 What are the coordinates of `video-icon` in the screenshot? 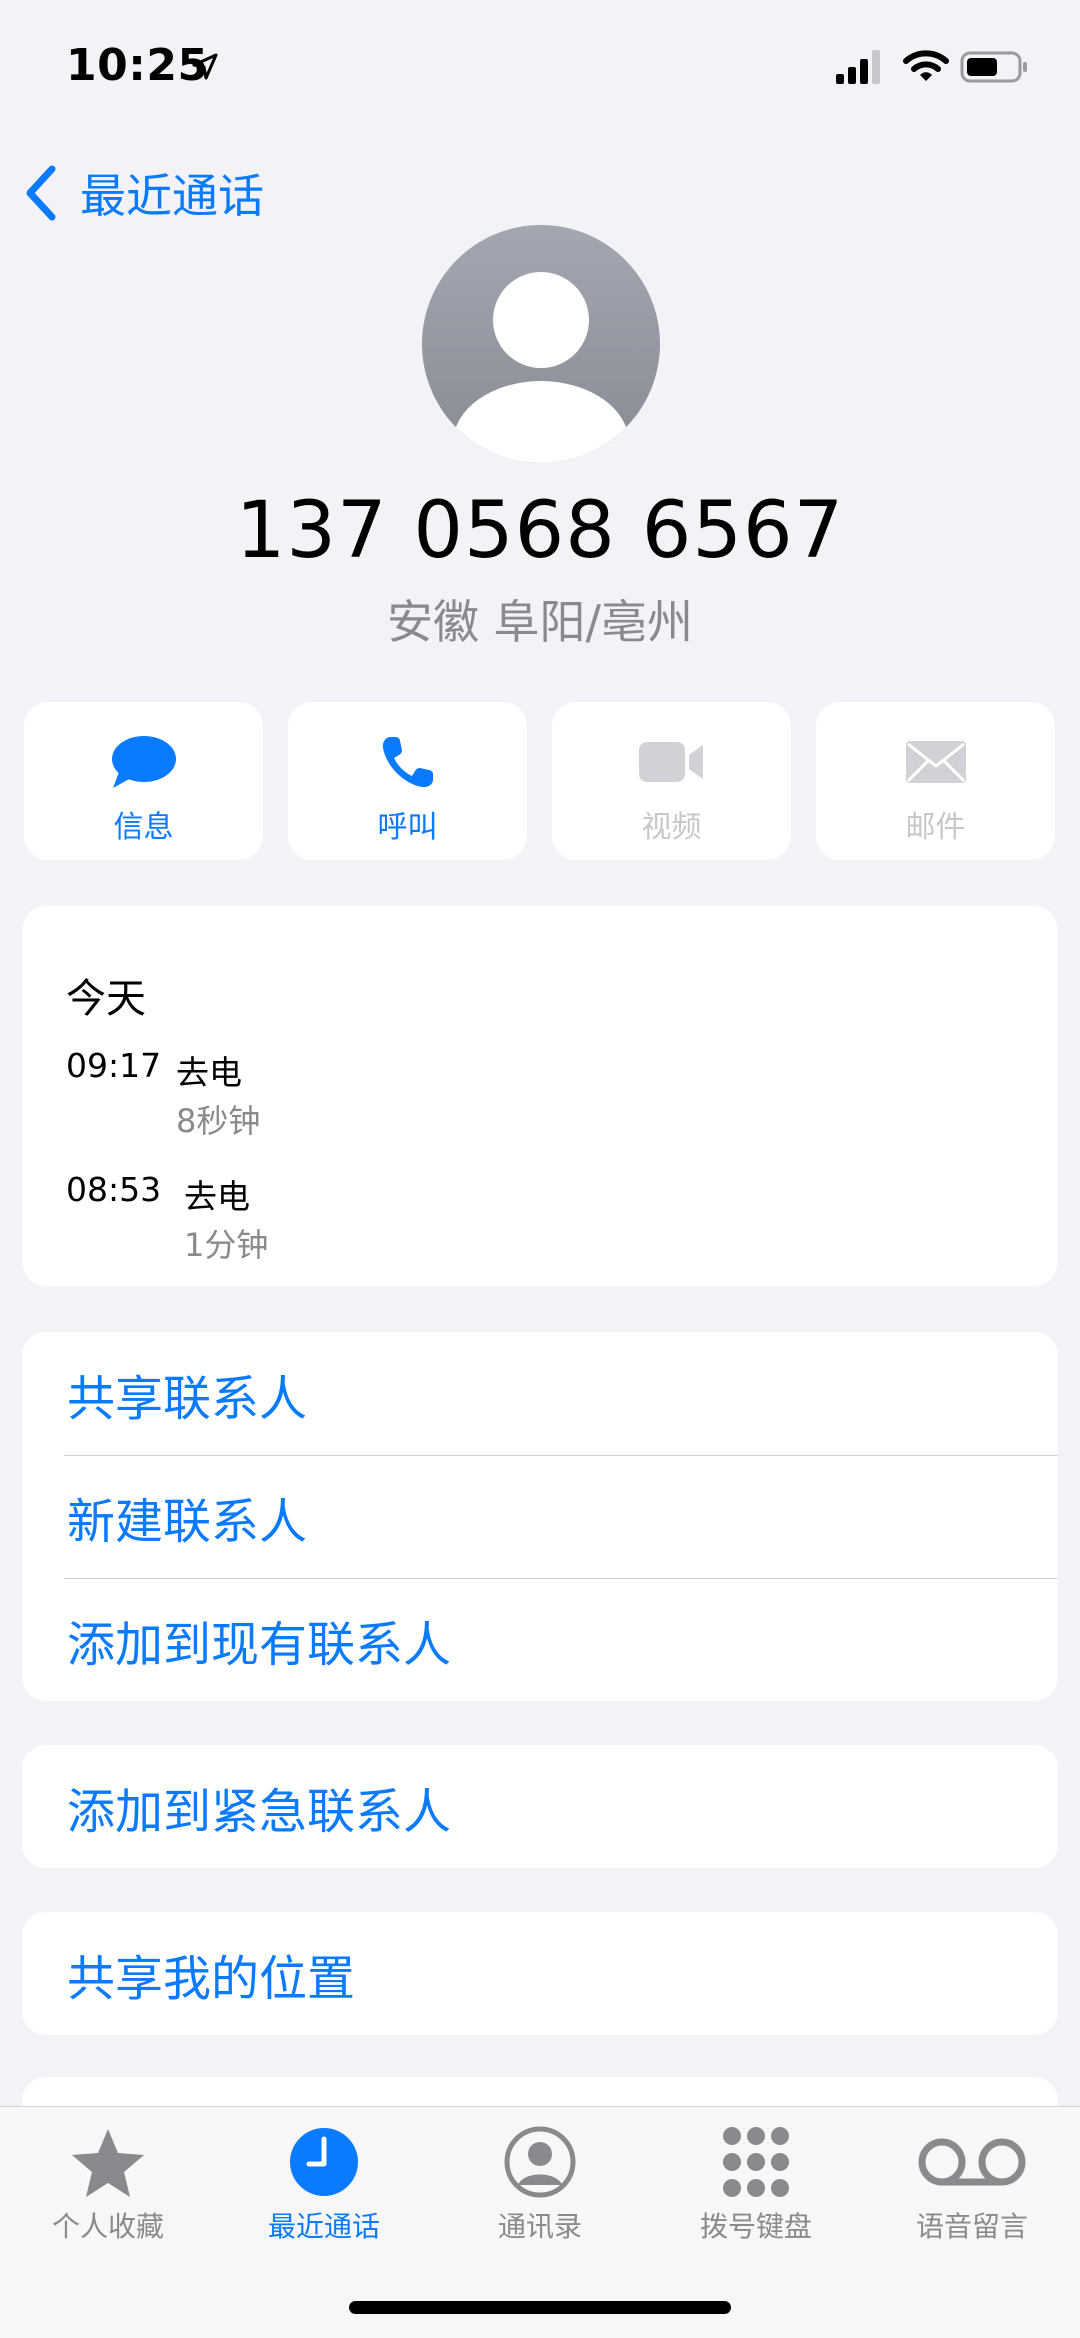 It's located at (670, 762).